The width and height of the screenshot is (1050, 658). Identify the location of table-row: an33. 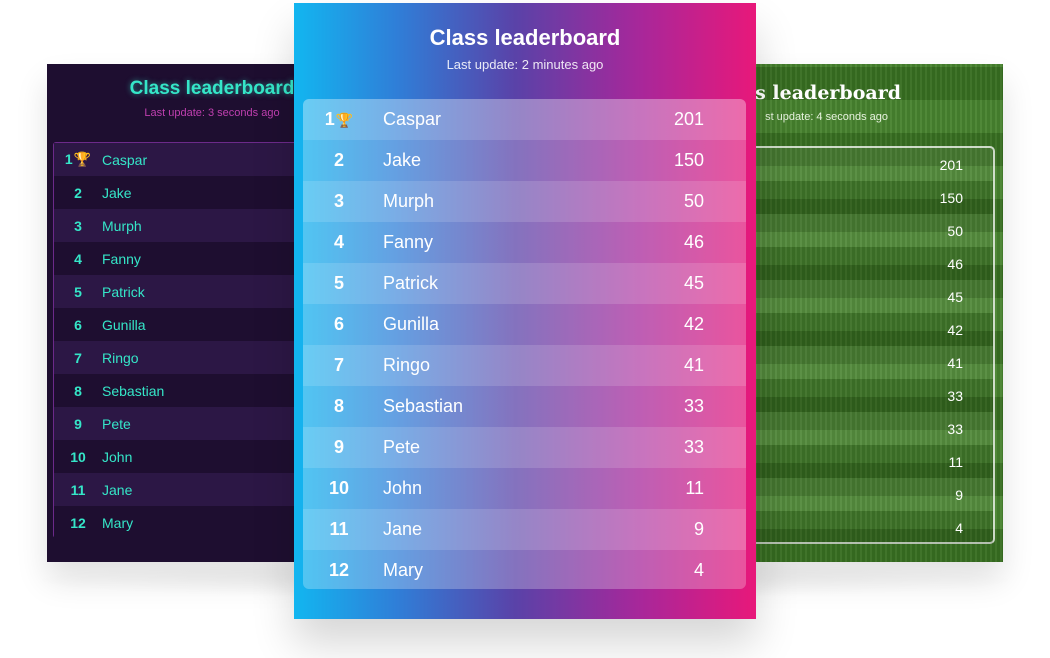
(869, 395).